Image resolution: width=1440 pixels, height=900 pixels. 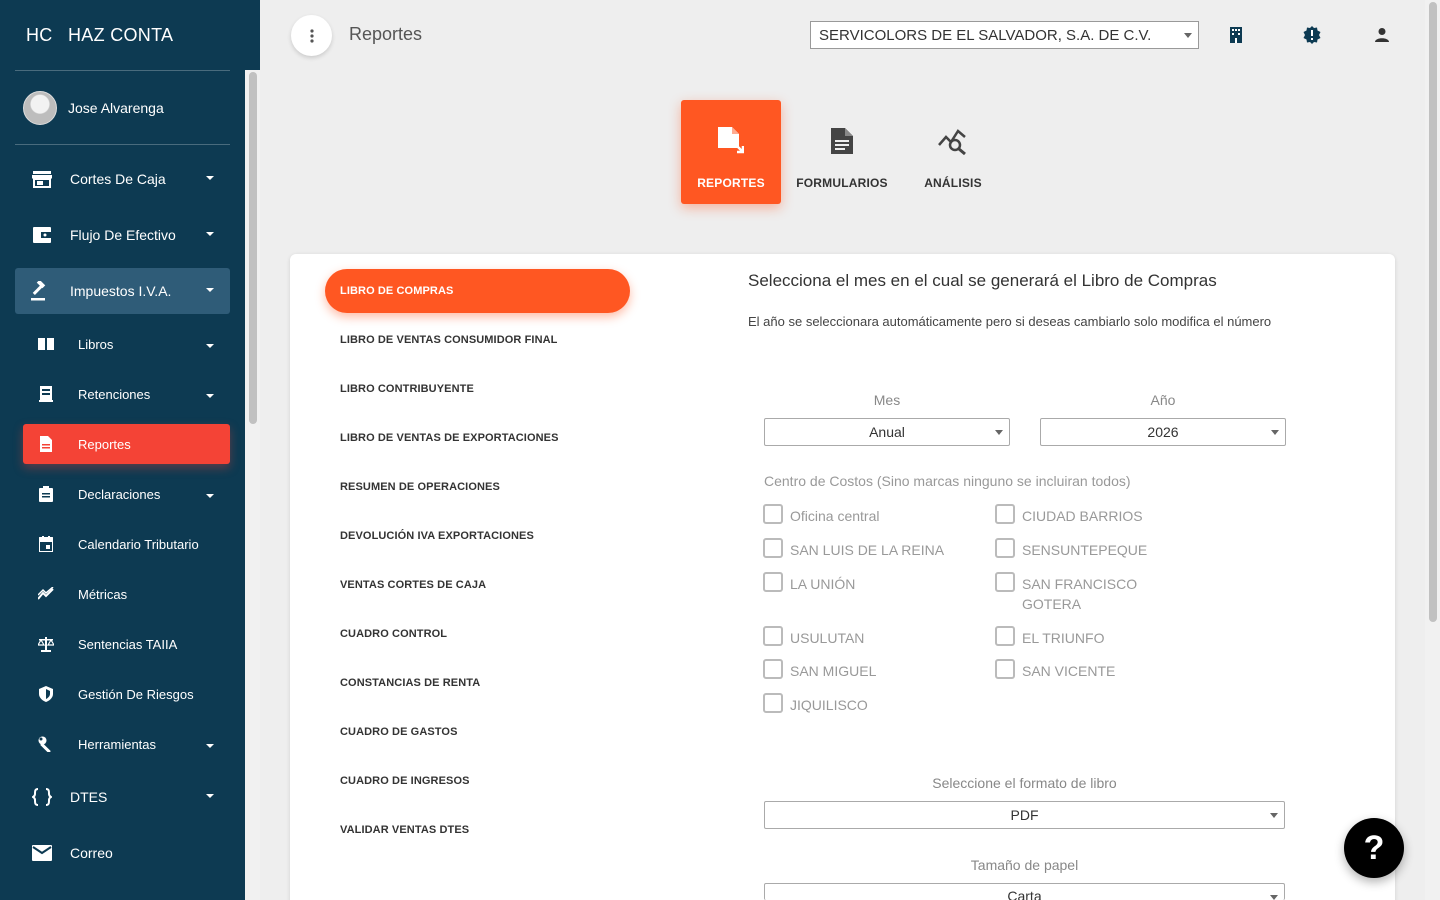 What do you see at coordinates (809, 583) in the screenshot?
I see `checkbox-la-union: LA UNIÓN` at bounding box center [809, 583].